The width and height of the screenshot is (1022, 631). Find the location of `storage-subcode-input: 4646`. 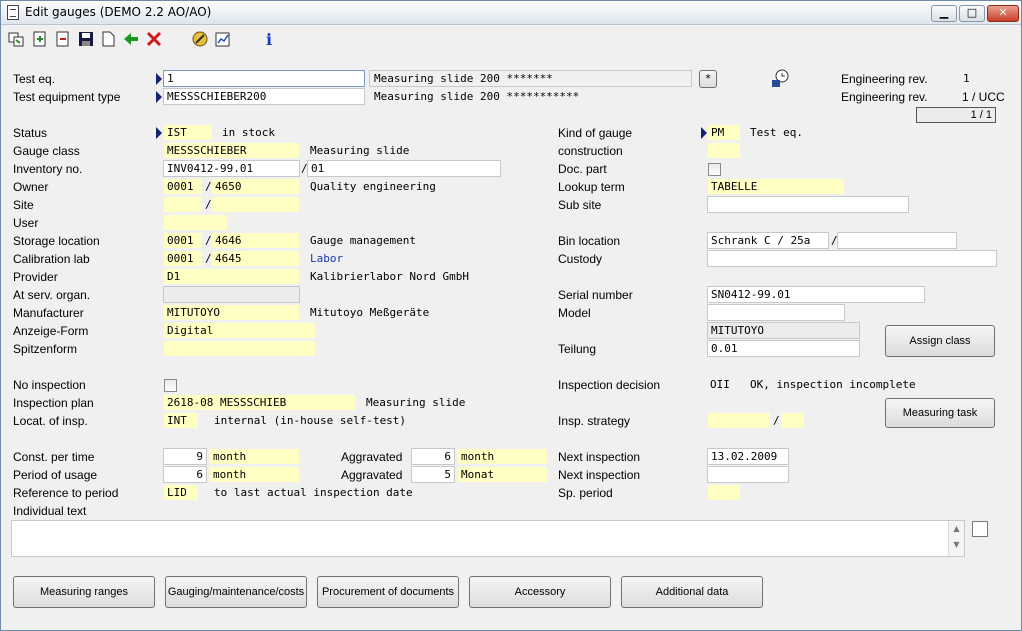

storage-subcode-input: 4646 is located at coordinates (255, 240).